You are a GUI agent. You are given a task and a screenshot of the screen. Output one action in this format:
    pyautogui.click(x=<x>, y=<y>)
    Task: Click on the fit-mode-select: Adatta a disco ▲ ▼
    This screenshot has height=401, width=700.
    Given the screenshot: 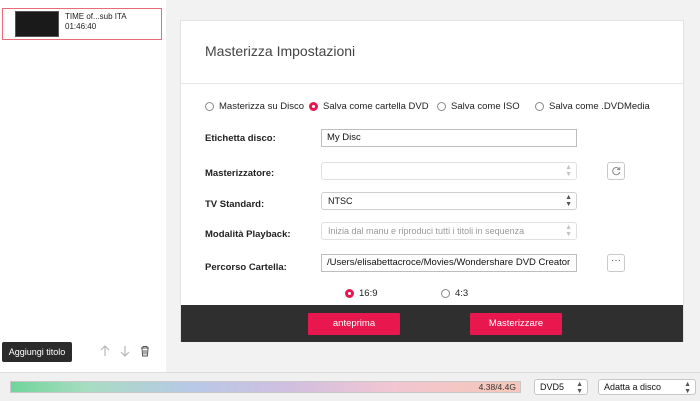 What is the action you would take?
    pyautogui.click(x=647, y=387)
    